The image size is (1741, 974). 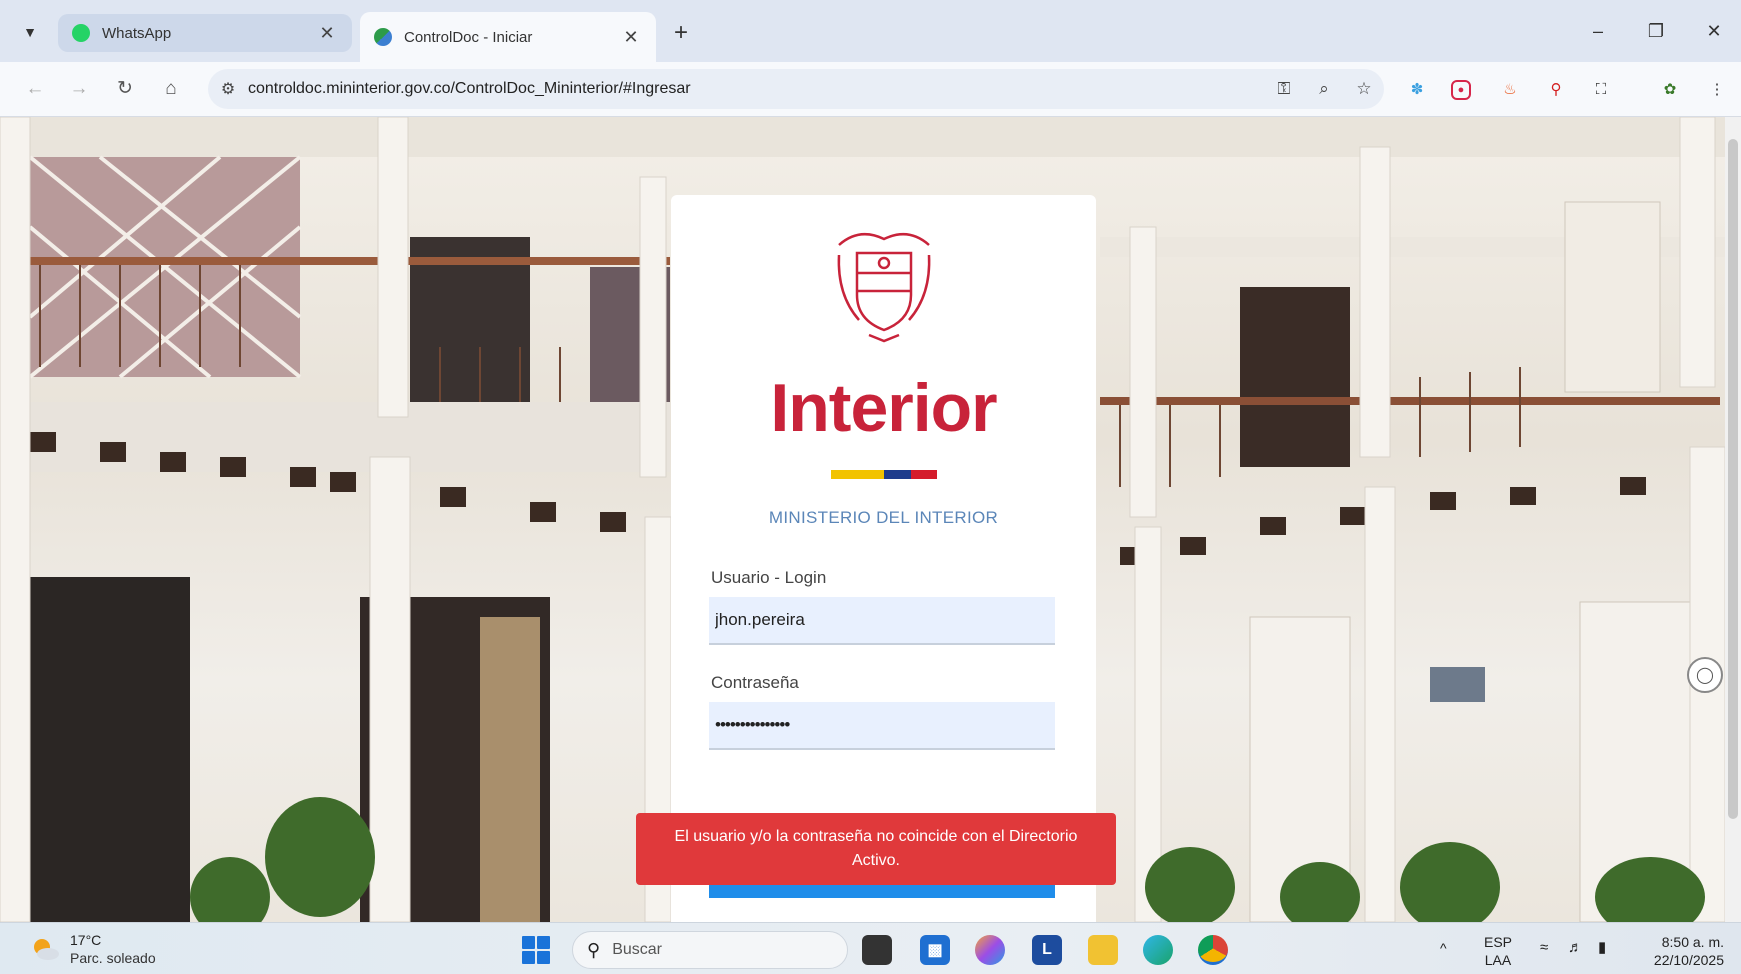 I want to click on side-widget-circle-icon: ◯, so click(x=1705, y=675).